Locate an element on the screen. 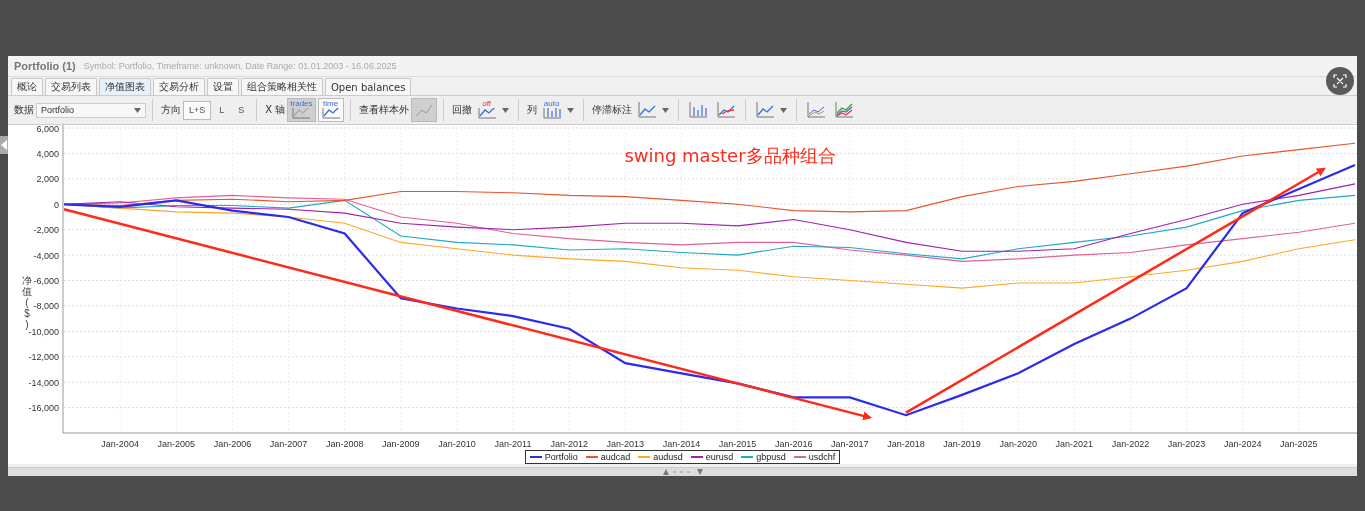 Image resolution: width=1365 pixels, height=511 pixels. x-tick-label: Jan-2025 is located at coordinates (1299, 444).